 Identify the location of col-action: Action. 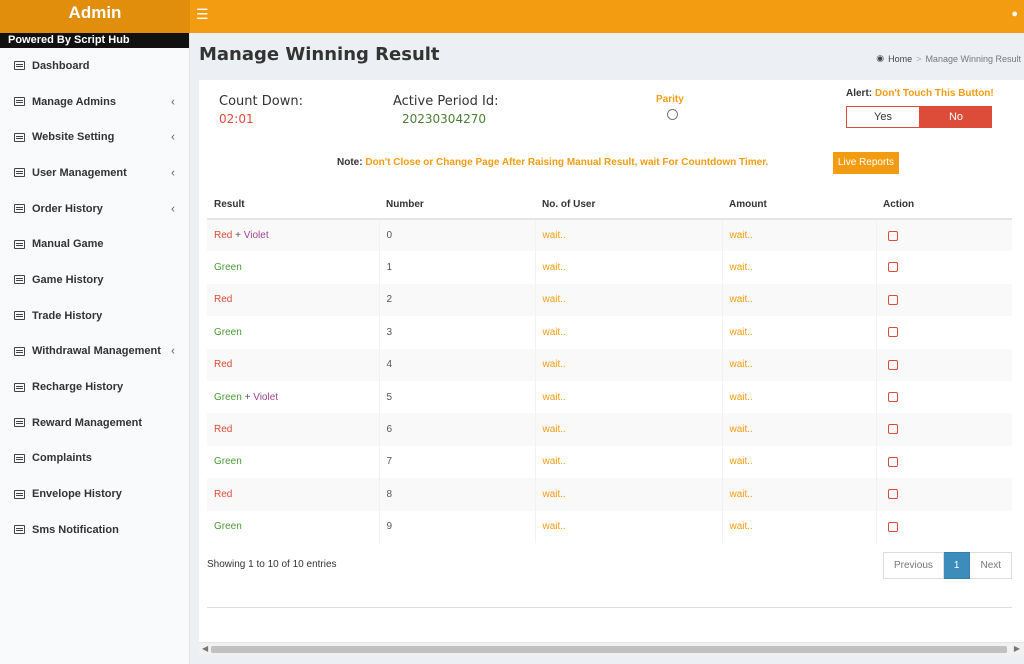
(944, 205).